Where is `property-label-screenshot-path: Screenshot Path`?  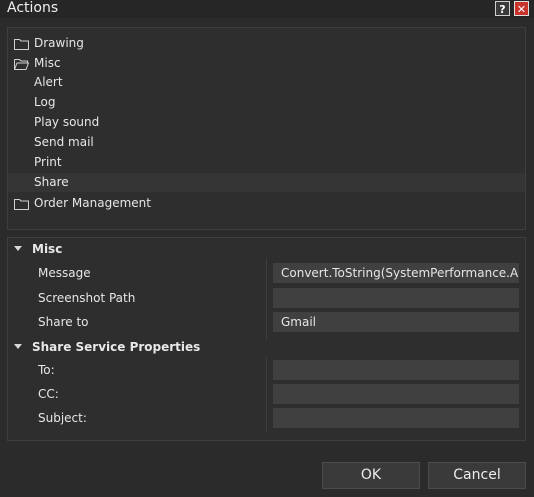 property-label-screenshot-path: Screenshot Path is located at coordinates (87, 298).